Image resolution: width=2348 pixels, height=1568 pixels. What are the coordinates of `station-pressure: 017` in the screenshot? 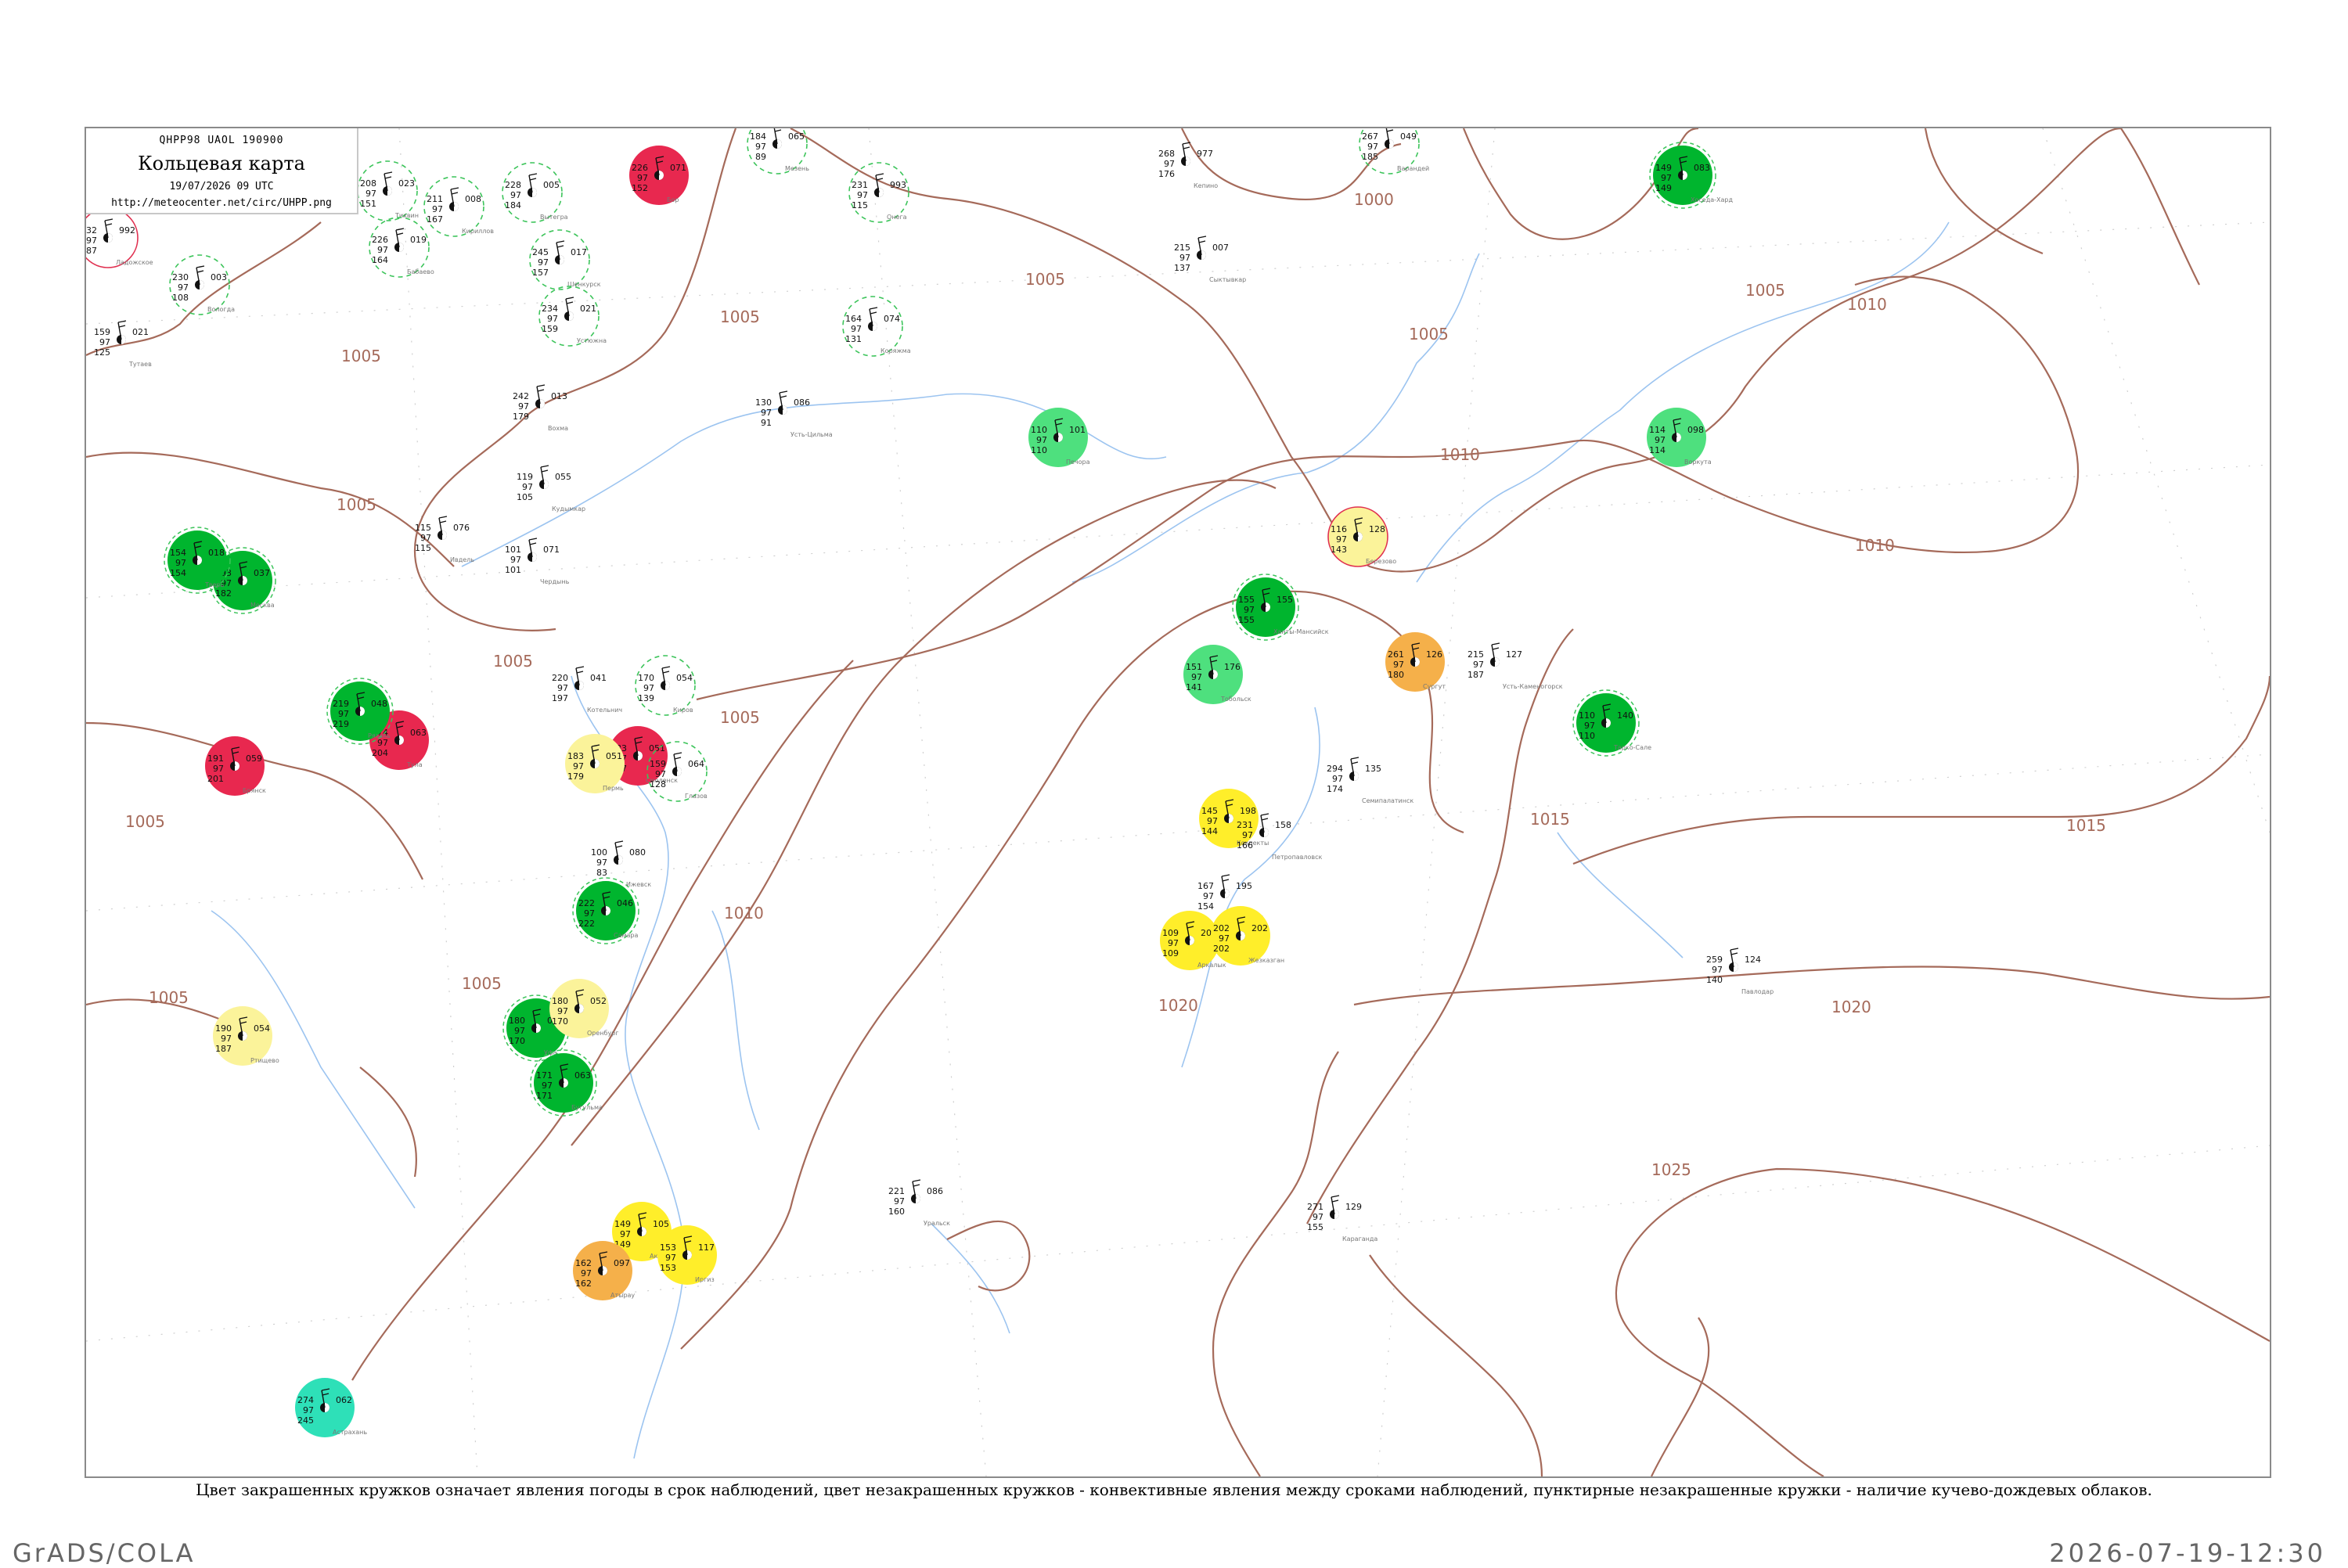 It's located at (579, 252).